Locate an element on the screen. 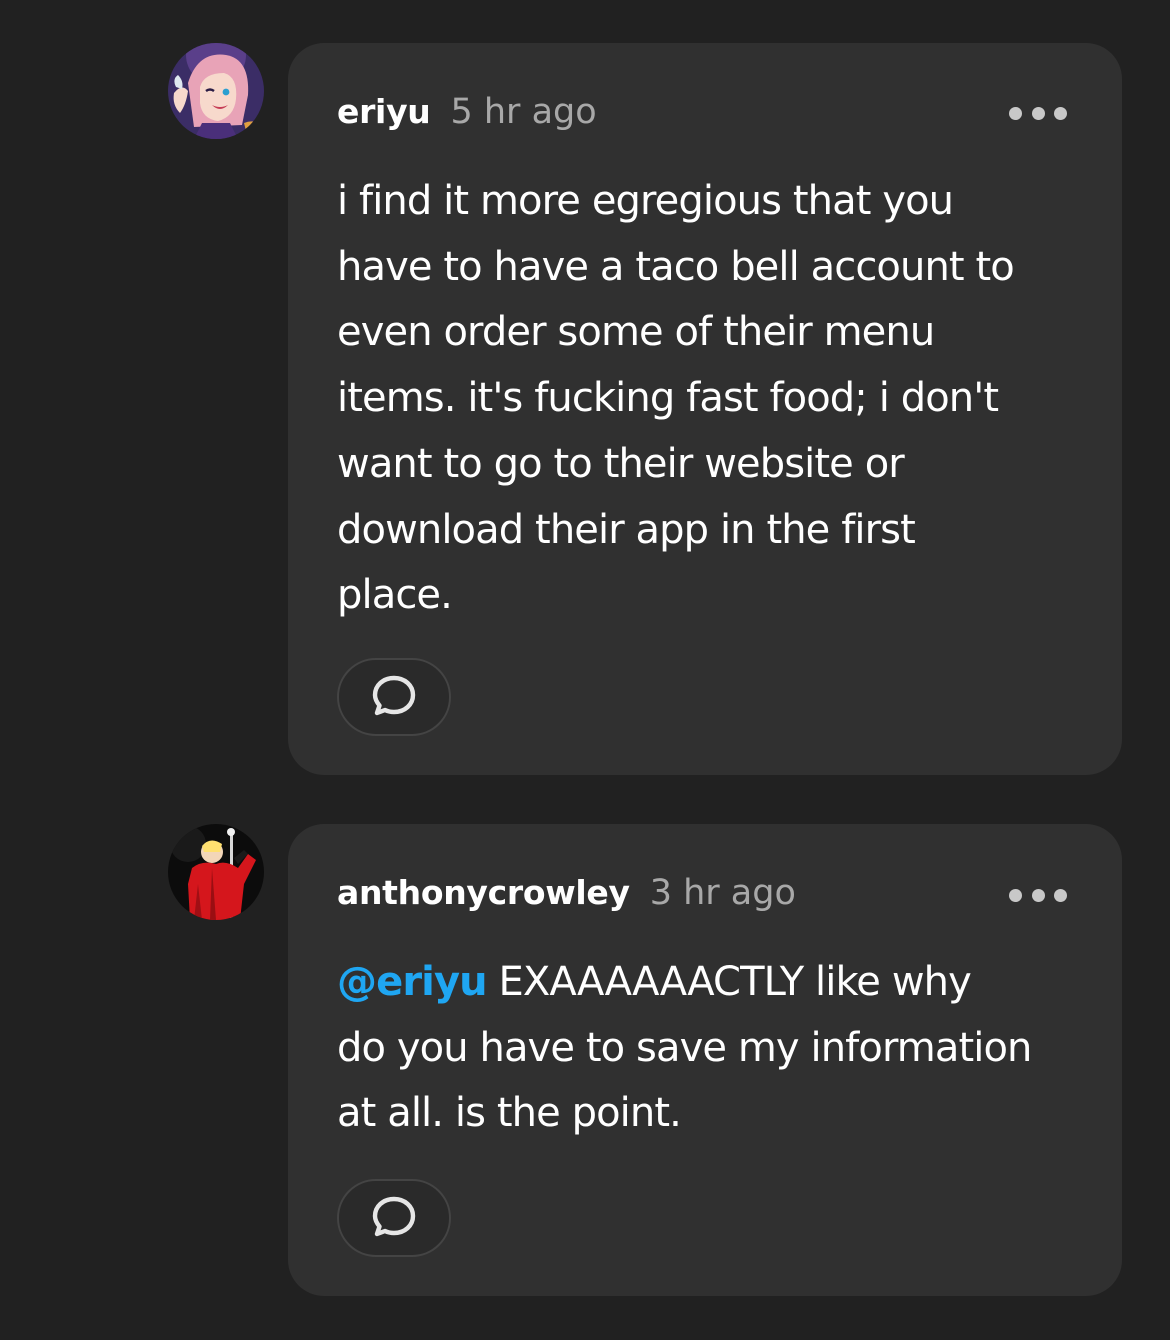 Image resolution: width=1170 pixels, height=1340 pixels. user-mention-link: @eriyu is located at coordinates (412, 982).